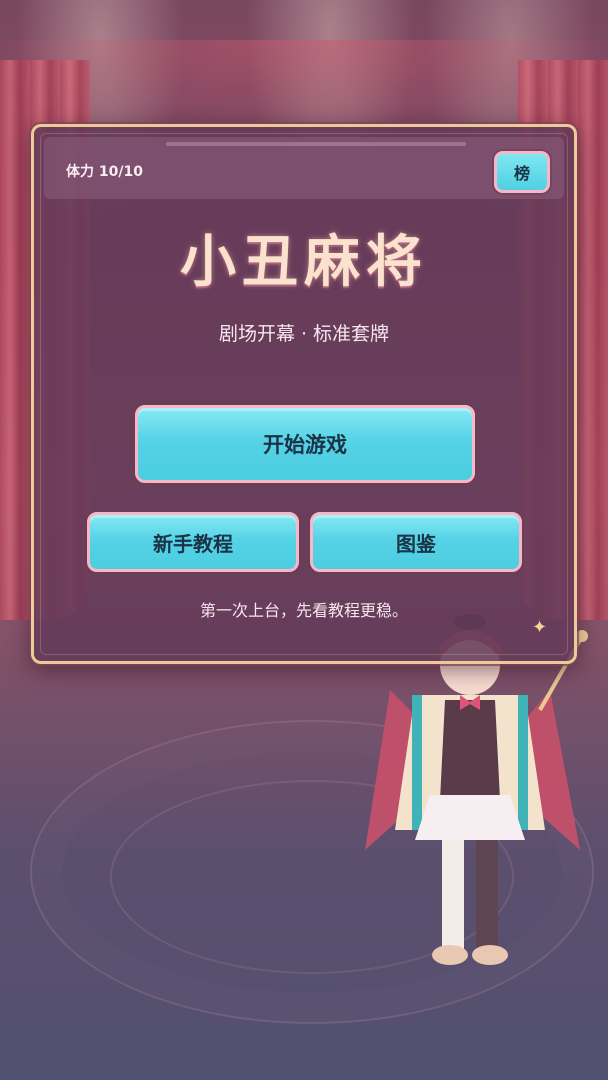 This screenshot has width=608, height=1080. Describe the element at coordinates (305, 444) in the screenshot. I see `start-game-button: 开始游戏` at that location.